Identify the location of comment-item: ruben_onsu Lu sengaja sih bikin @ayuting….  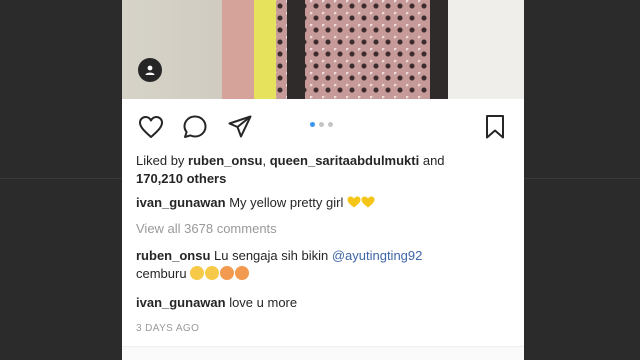
(326, 265).